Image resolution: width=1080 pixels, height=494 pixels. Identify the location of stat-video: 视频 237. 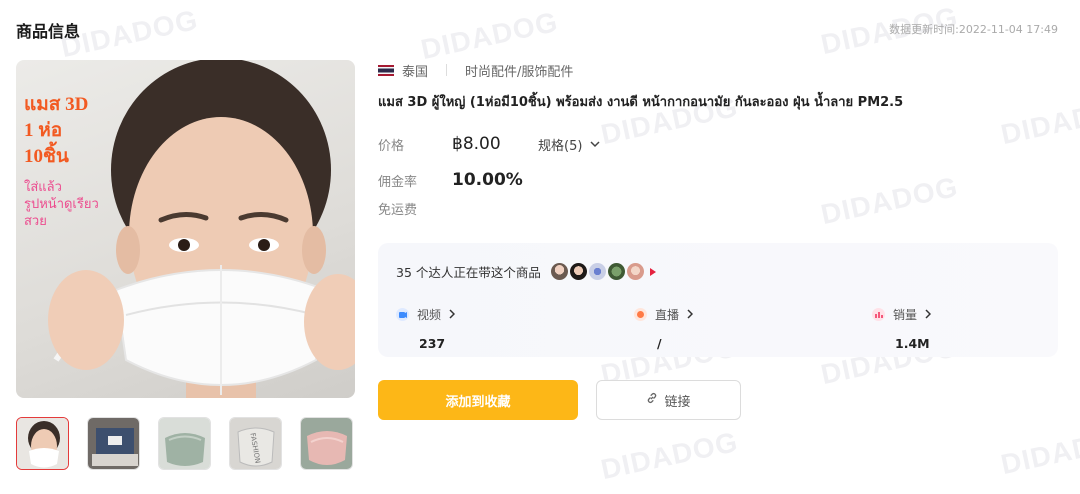
(426, 328).